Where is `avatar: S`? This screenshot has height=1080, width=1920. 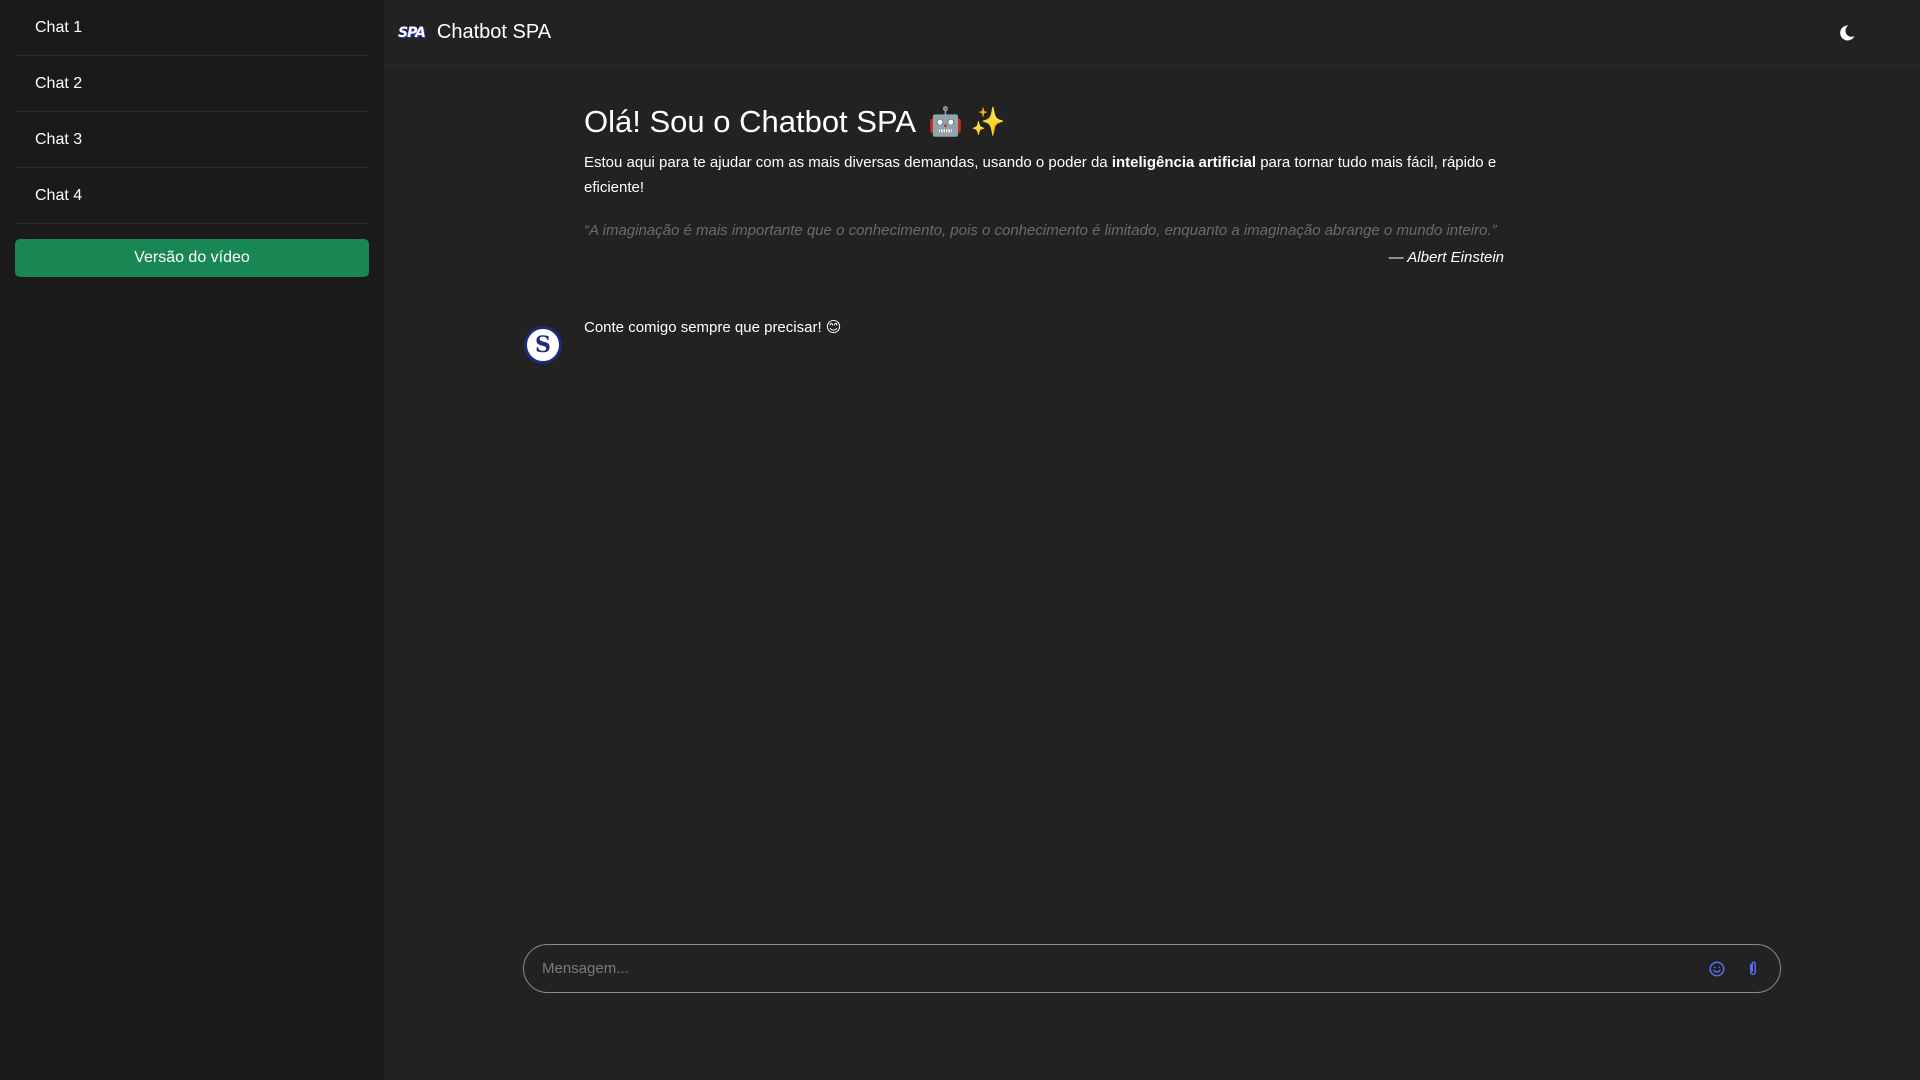 avatar: S is located at coordinates (543, 345).